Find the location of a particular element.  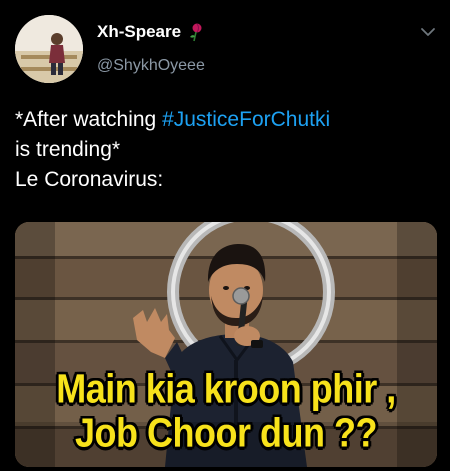

avatar is located at coordinates (49, 49).